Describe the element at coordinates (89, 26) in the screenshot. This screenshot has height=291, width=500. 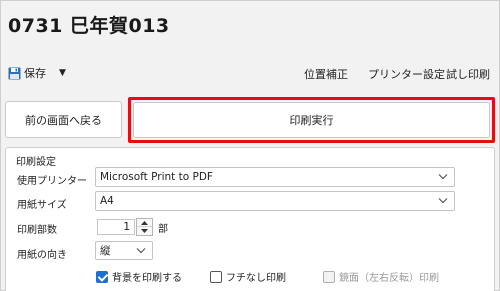
I see `page-title: 0731 巳年賀013` at that location.